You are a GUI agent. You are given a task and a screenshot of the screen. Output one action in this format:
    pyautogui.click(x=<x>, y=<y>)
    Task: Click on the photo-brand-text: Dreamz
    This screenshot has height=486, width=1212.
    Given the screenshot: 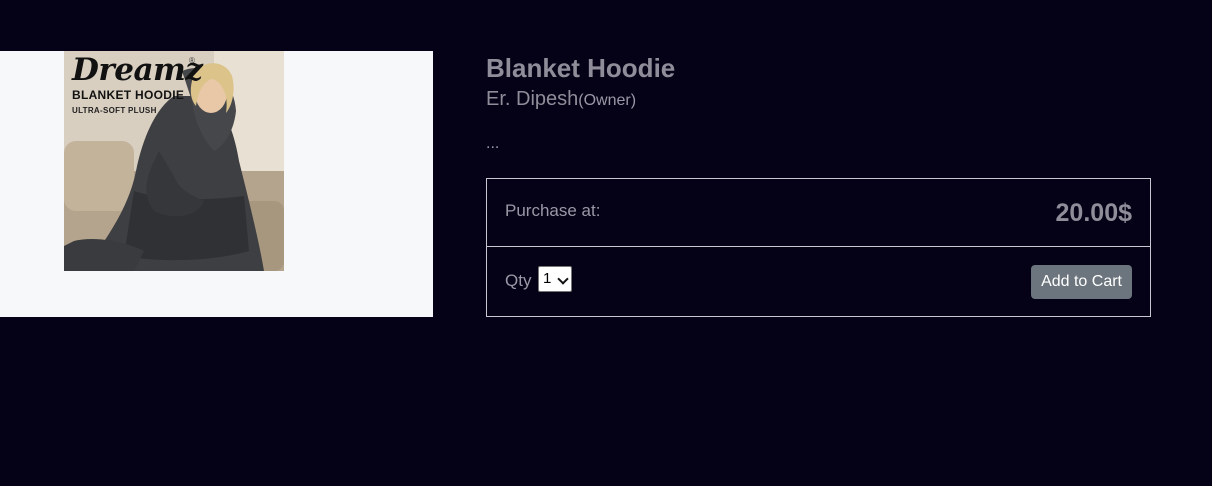 What is the action you would take?
    pyautogui.click(x=137, y=70)
    